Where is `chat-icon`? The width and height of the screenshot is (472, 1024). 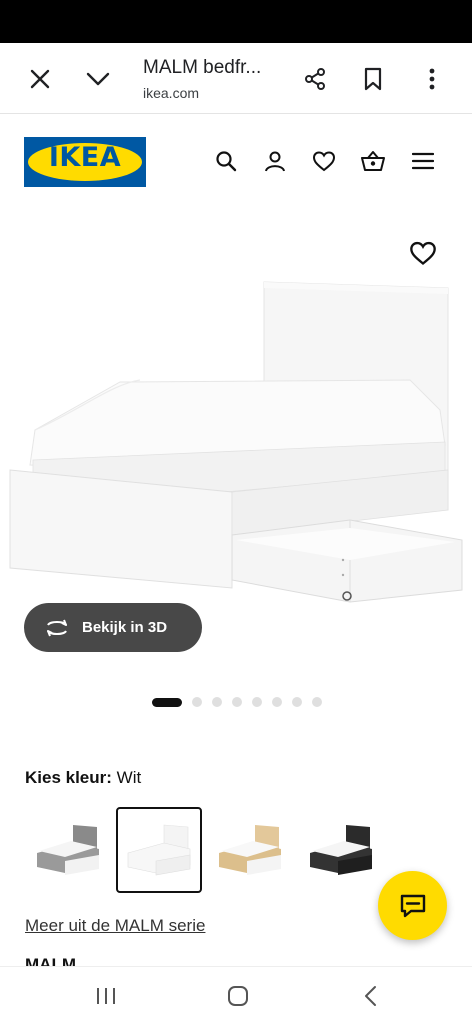
chat-icon is located at coordinates (412, 905).